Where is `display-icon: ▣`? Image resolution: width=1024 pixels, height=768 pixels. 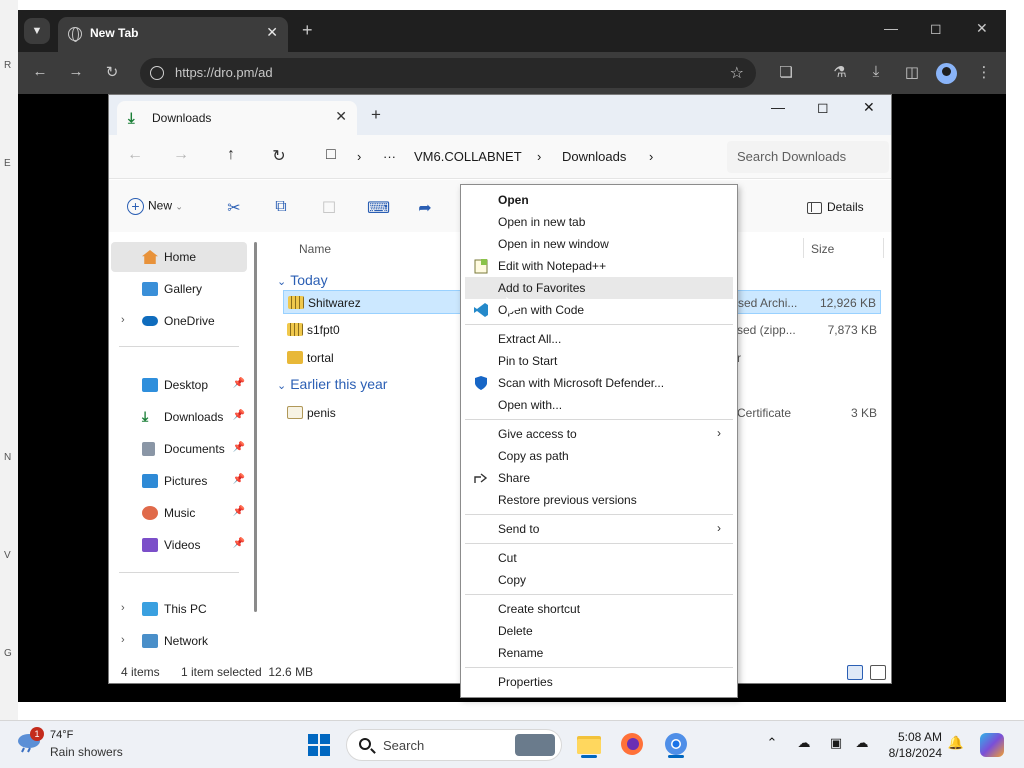 display-icon: ▣ is located at coordinates (836, 743).